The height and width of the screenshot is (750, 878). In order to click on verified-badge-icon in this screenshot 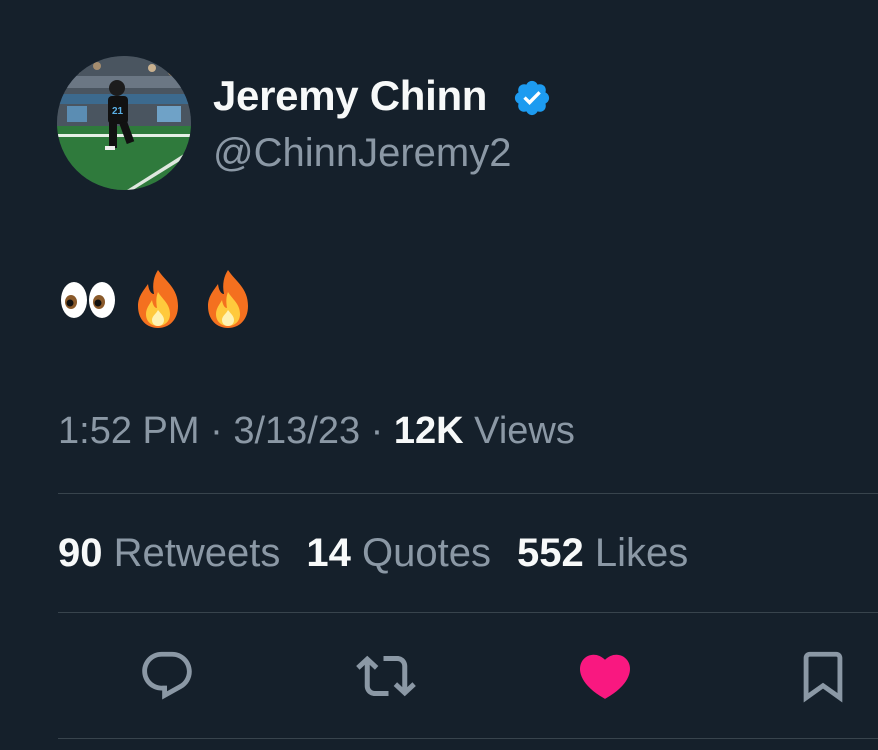, I will do `click(532, 98)`.